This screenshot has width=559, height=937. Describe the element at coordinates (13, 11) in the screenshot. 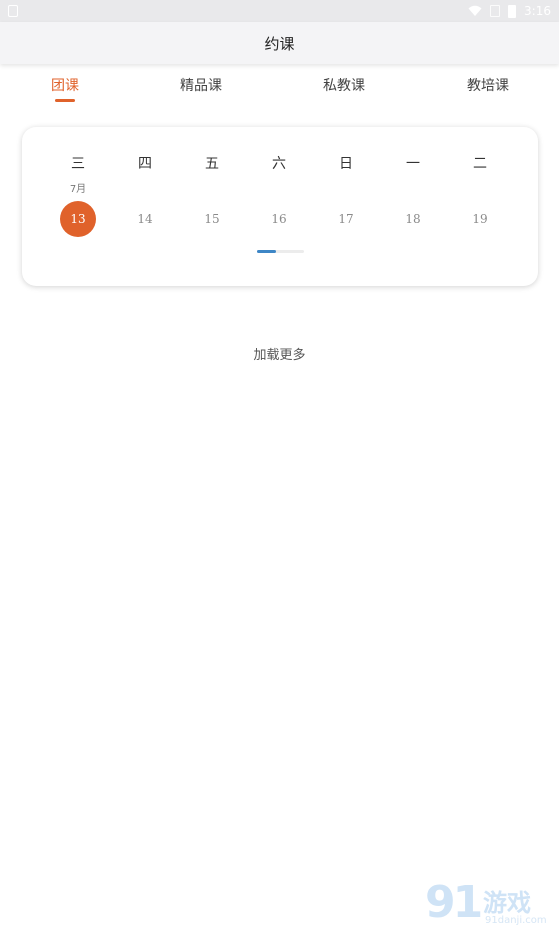

I see `app-notification-icon` at that location.